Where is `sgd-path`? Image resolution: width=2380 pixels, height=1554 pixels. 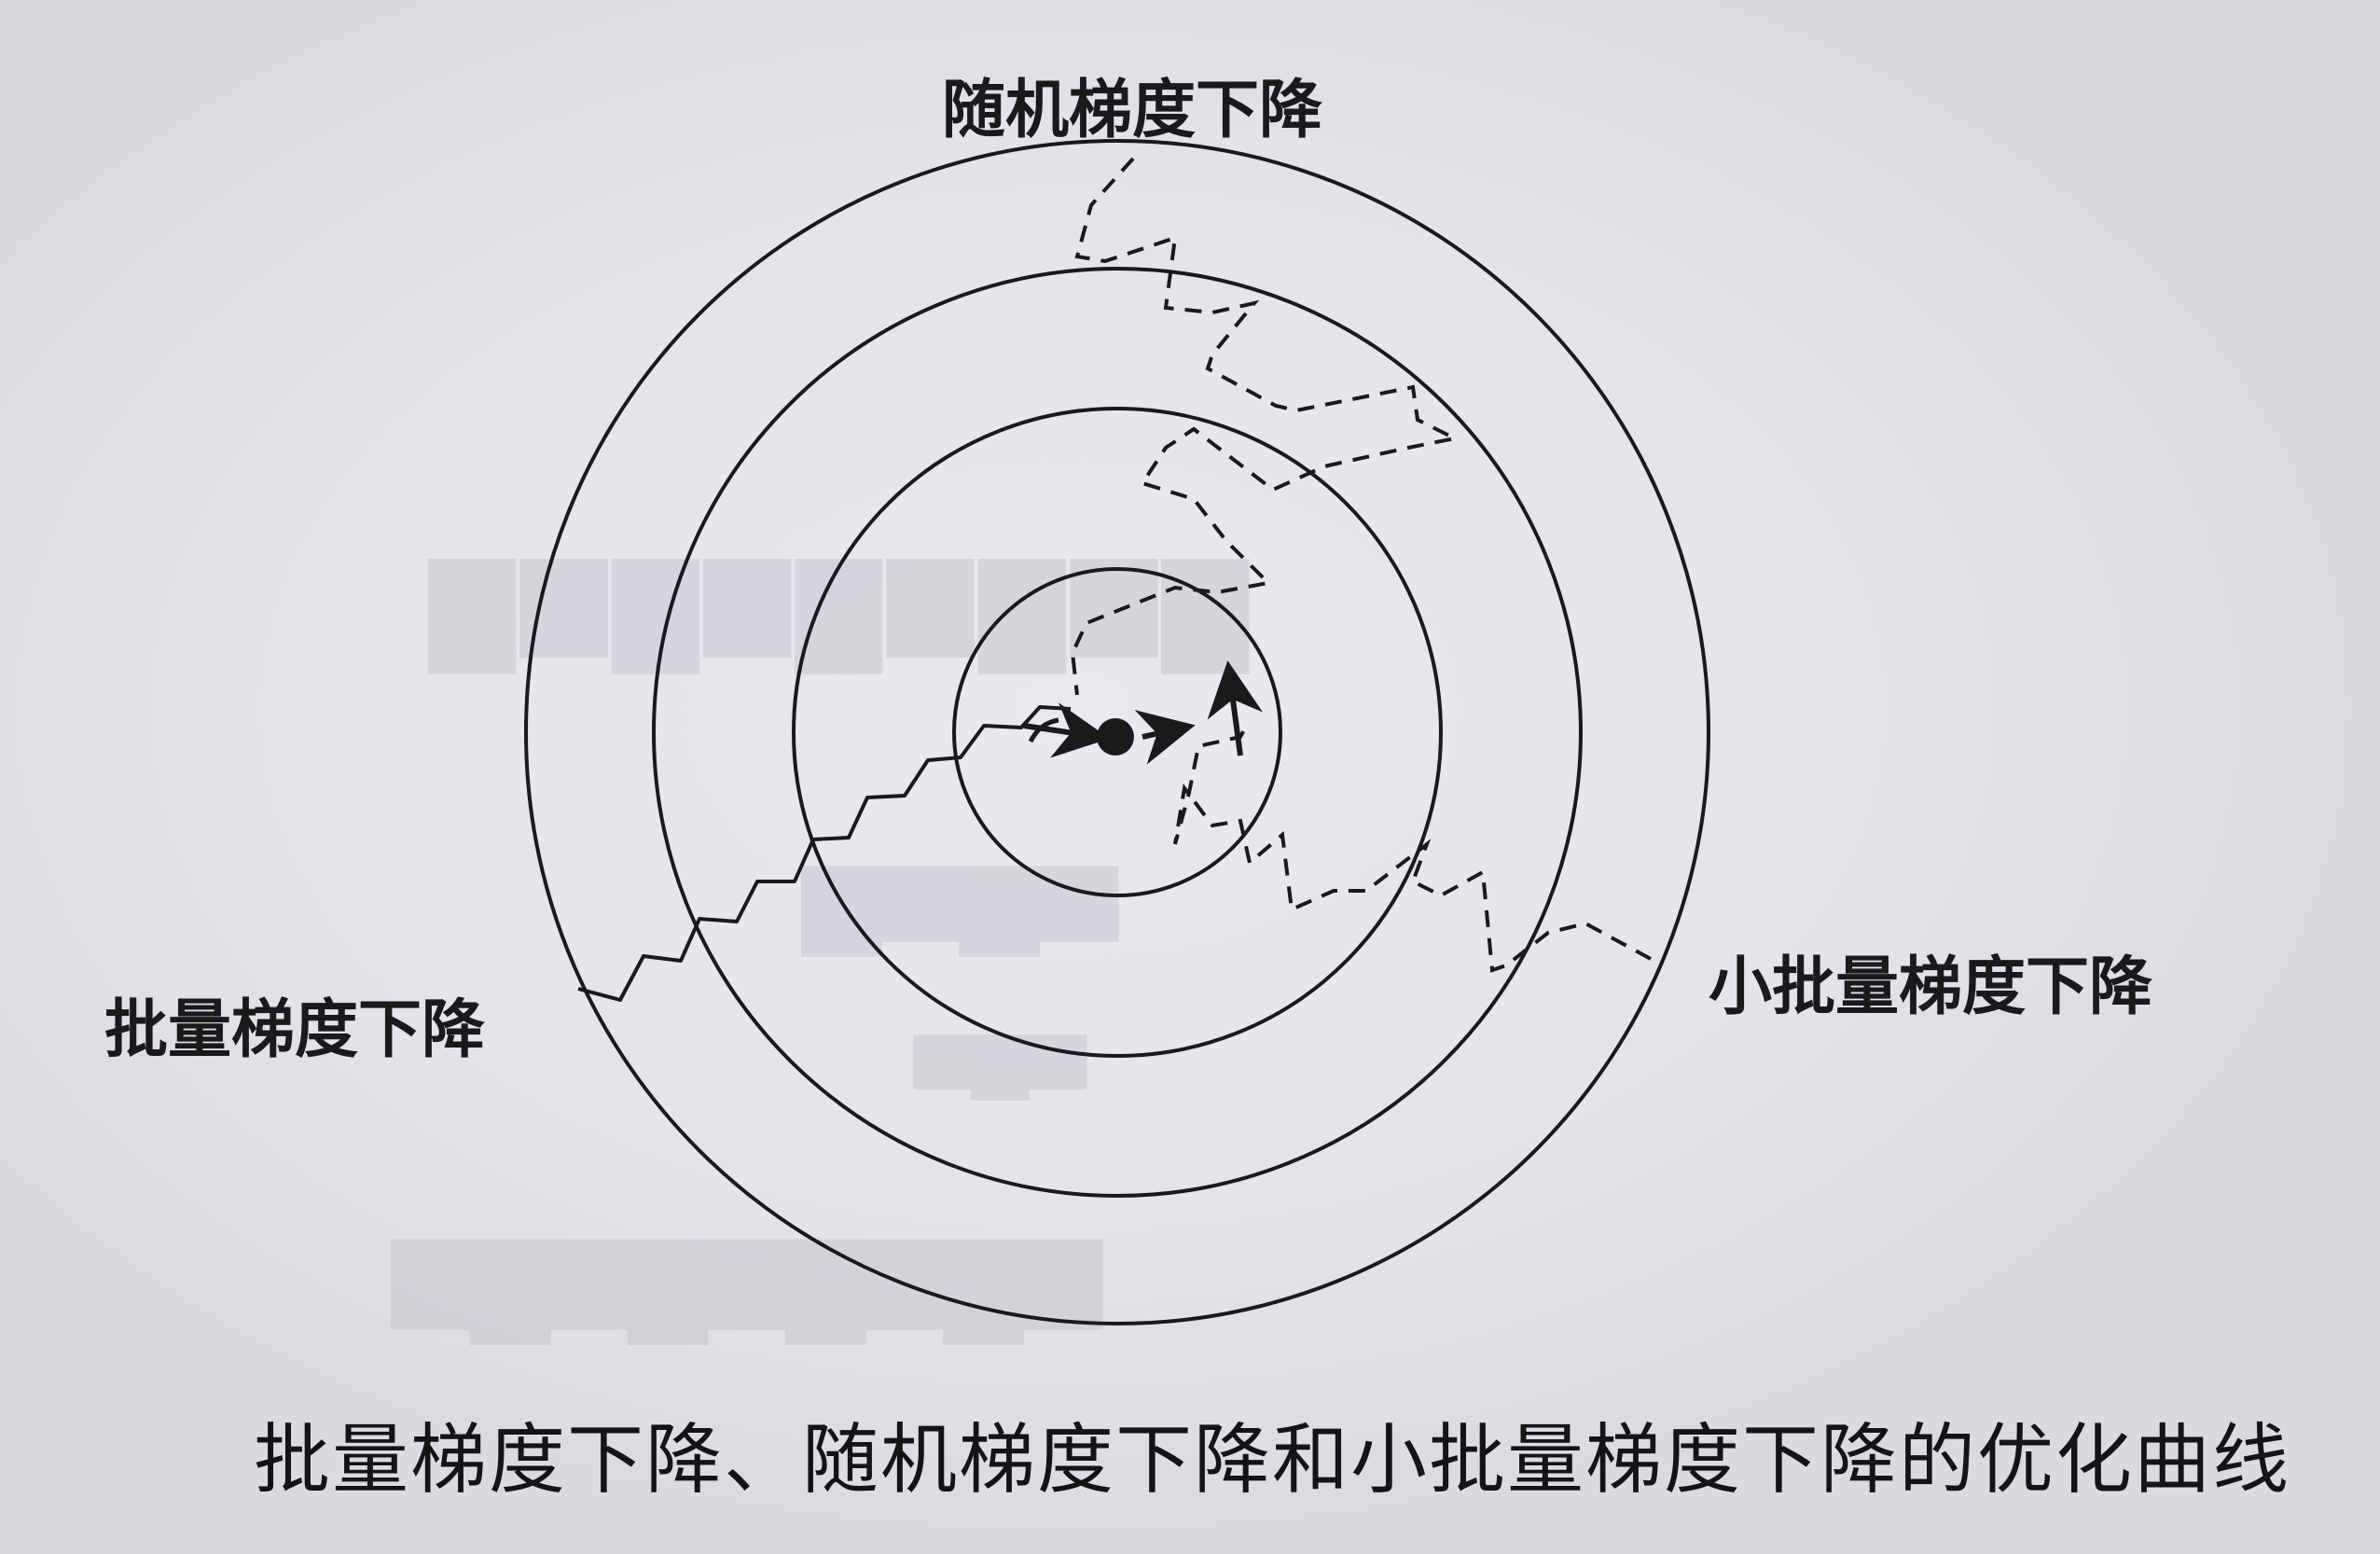
sgd-path is located at coordinates (1265, 426).